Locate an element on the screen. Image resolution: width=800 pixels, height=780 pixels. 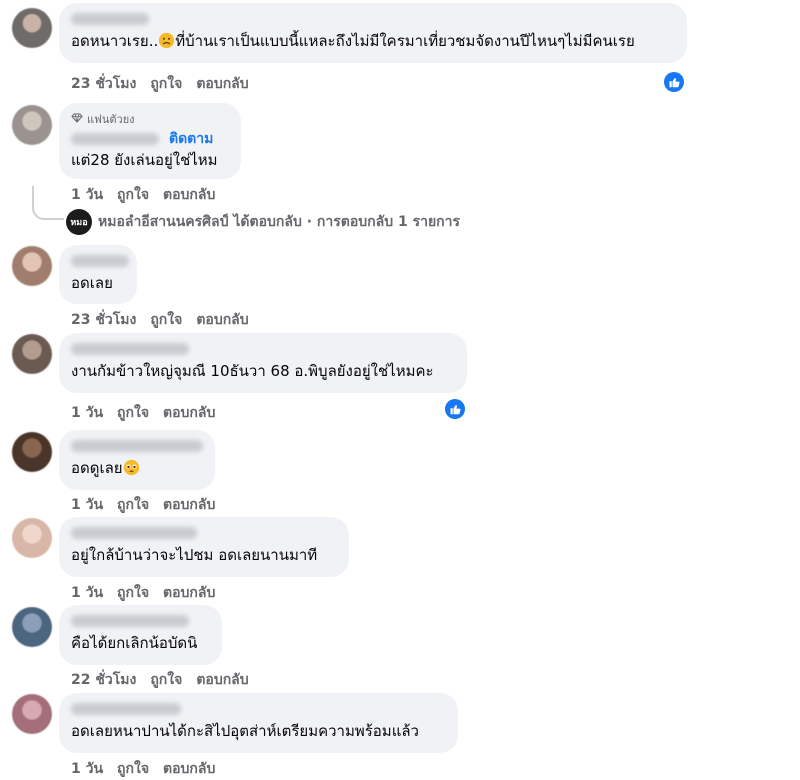
comment-bubble: อดเลย is located at coordinates (98, 274).